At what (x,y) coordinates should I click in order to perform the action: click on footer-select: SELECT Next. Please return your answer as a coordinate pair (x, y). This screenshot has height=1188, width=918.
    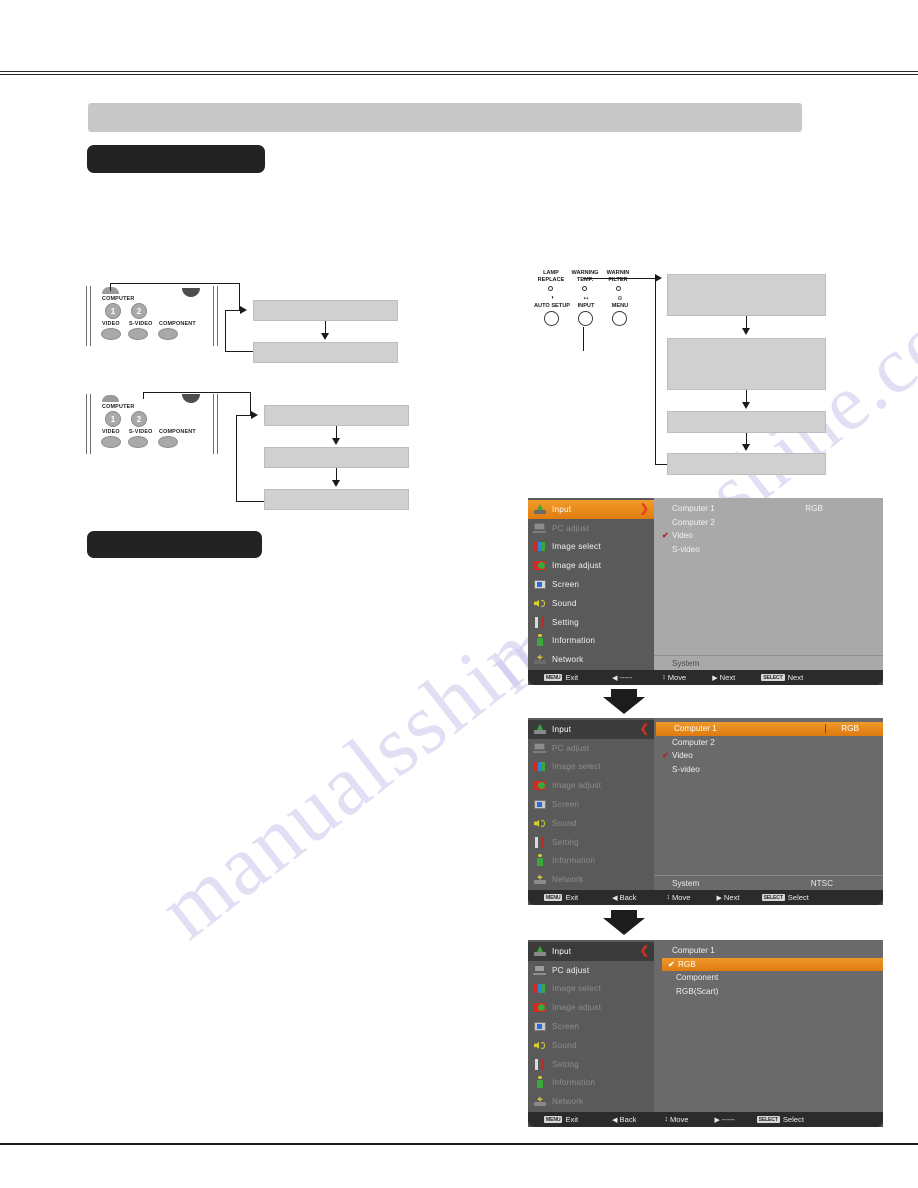
    Looking at the image, I should click on (782, 677).